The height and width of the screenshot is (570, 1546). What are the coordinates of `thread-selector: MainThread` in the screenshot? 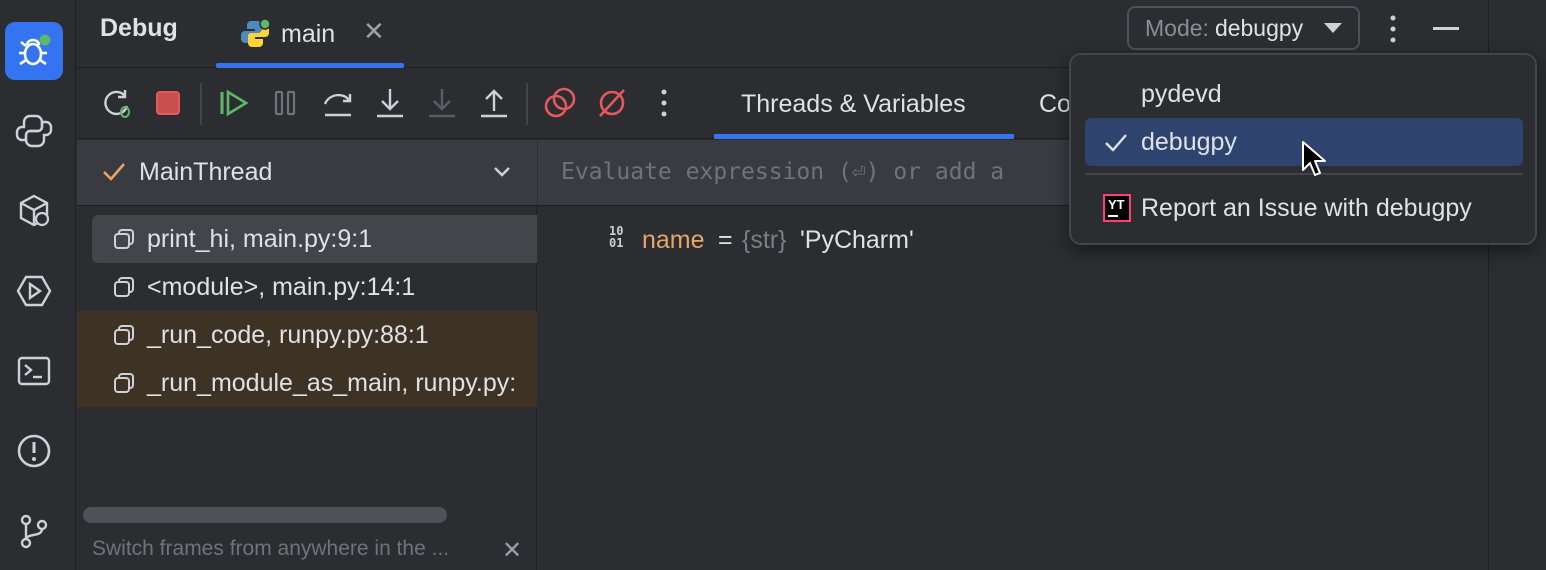 It's located at (307, 173).